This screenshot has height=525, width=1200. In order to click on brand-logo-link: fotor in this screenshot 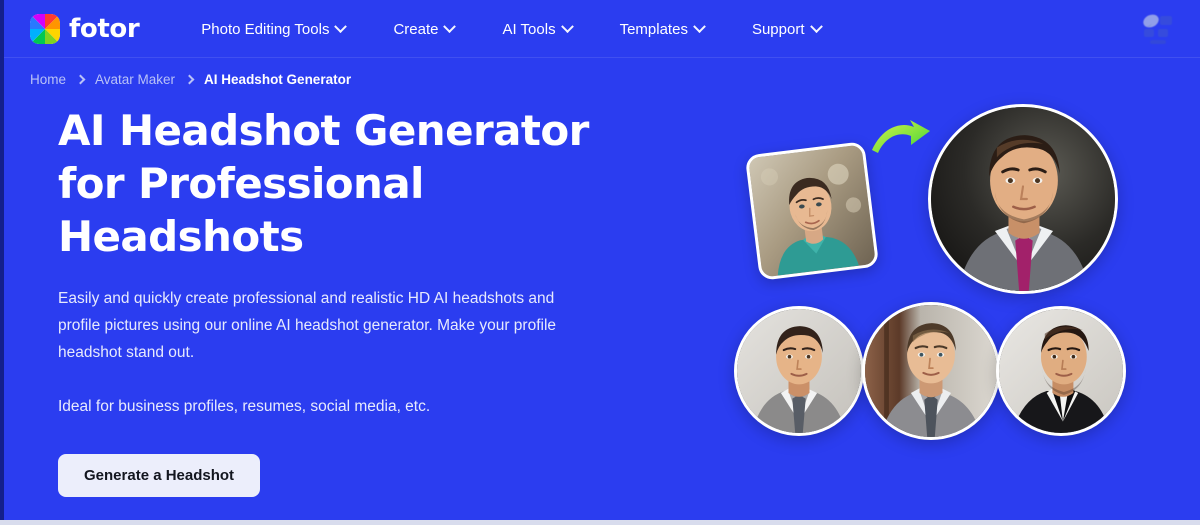, I will do `click(85, 29)`.